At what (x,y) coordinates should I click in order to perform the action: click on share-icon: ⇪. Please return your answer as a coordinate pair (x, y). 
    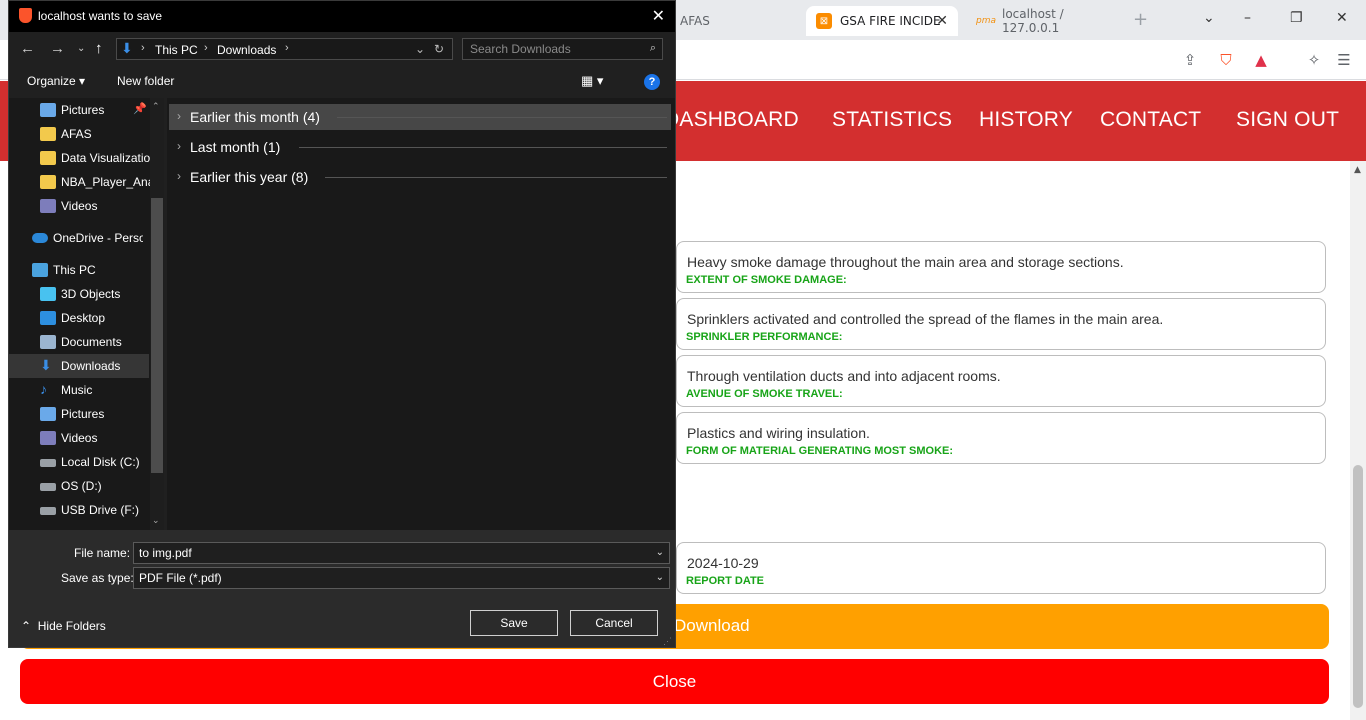
    Looking at the image, I should click on (1190, 60).